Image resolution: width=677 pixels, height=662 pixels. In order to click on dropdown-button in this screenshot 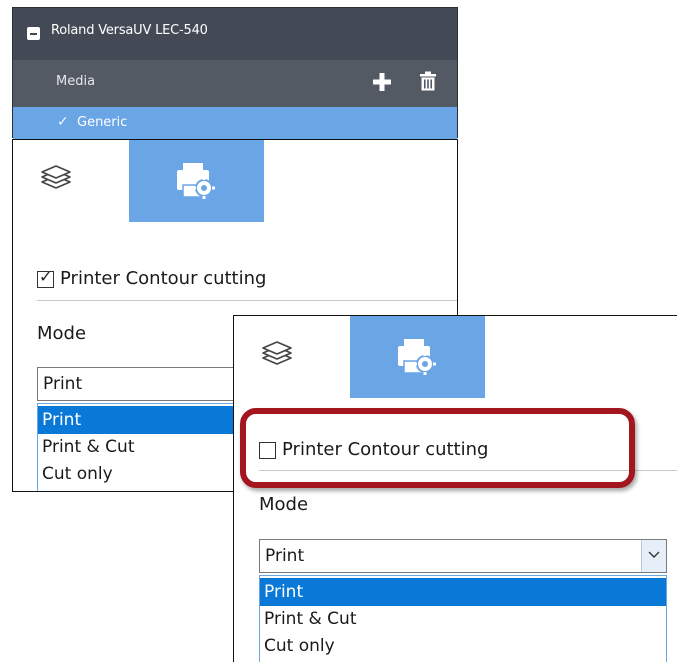, I will do `click(653, 556)`.